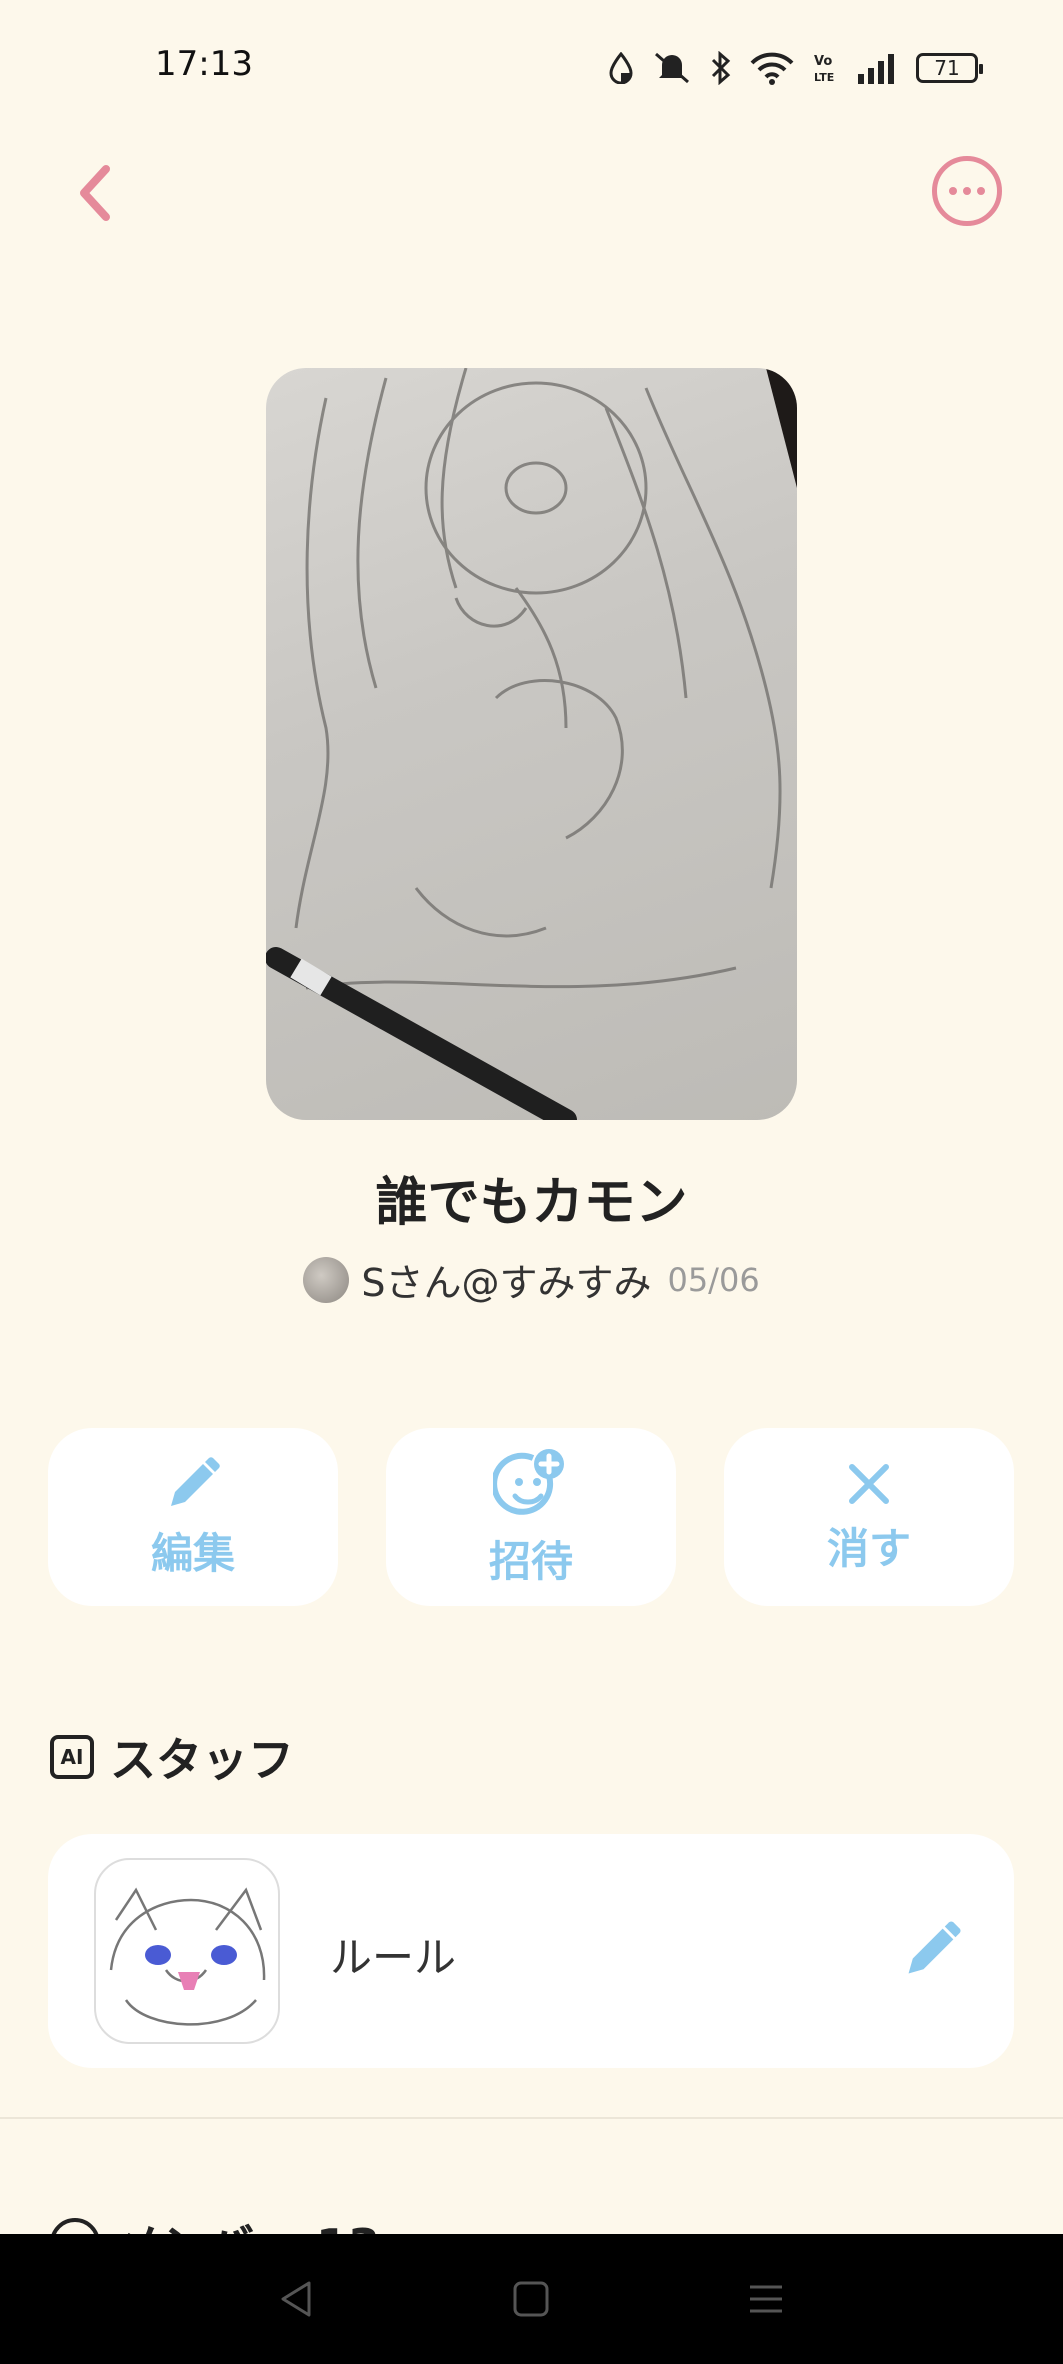 The width and height of the screenshot is (1063, 2364). Describe the element at coordinates (326, 1279) in the screenshot. I see `owner-avatar` at that location.